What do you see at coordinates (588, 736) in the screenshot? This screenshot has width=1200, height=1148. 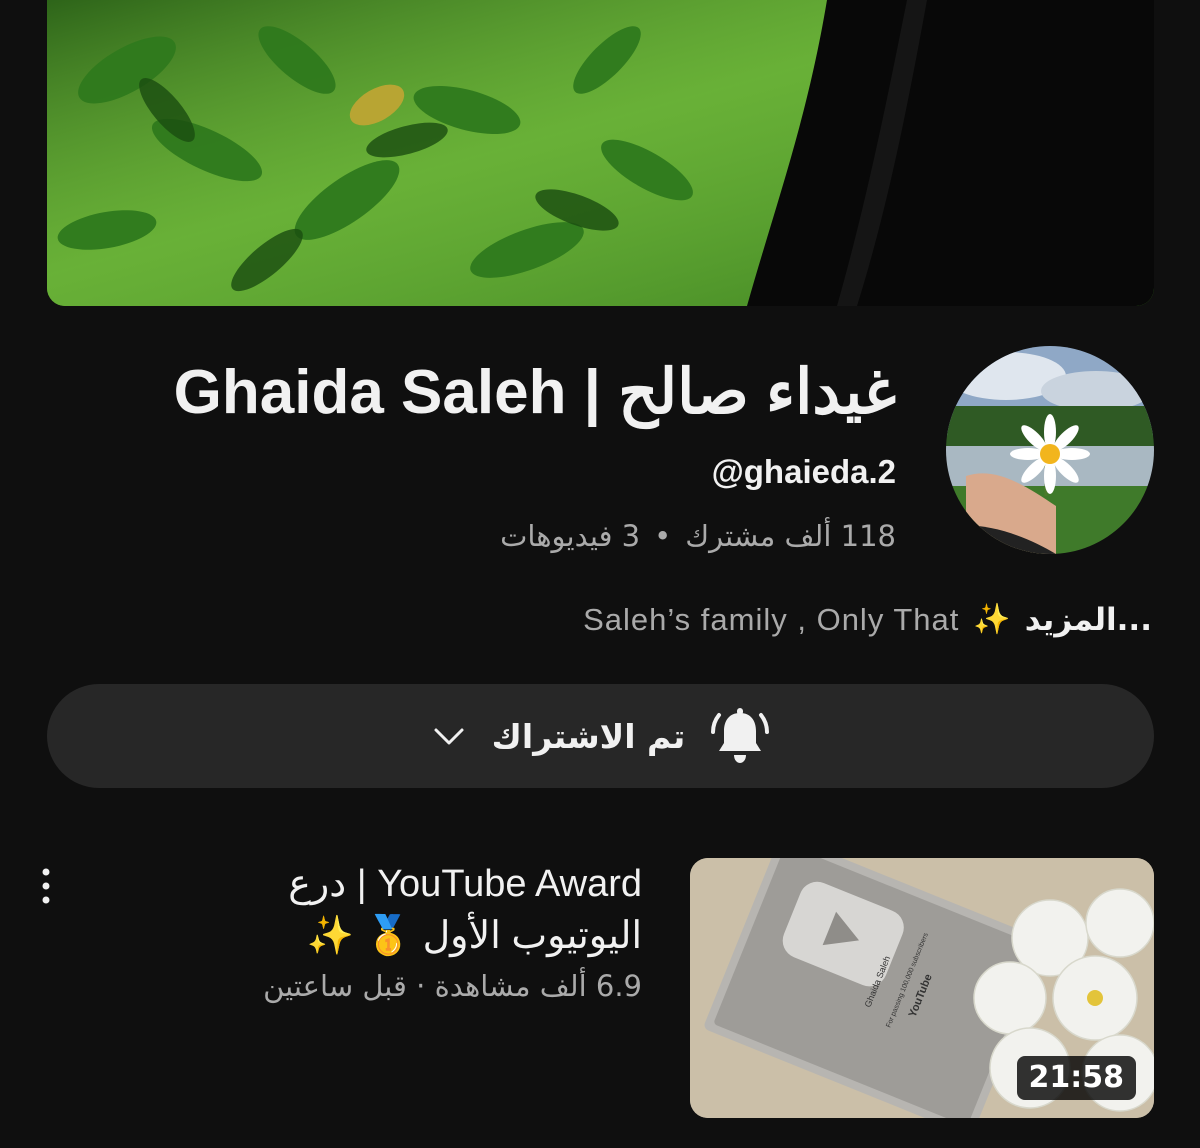 I see `subscribed-label: تم الاشتراك` at bounding box center [588, 736].